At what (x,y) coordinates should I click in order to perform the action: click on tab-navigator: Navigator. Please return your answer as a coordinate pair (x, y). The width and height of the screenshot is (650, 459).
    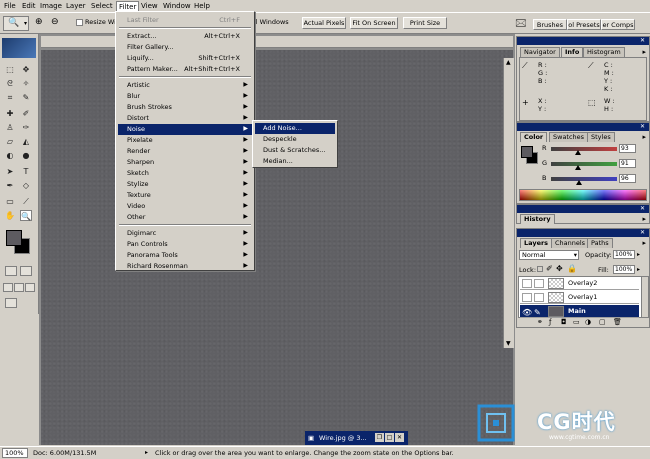
    Looking at the image, I should click on (540, 52).